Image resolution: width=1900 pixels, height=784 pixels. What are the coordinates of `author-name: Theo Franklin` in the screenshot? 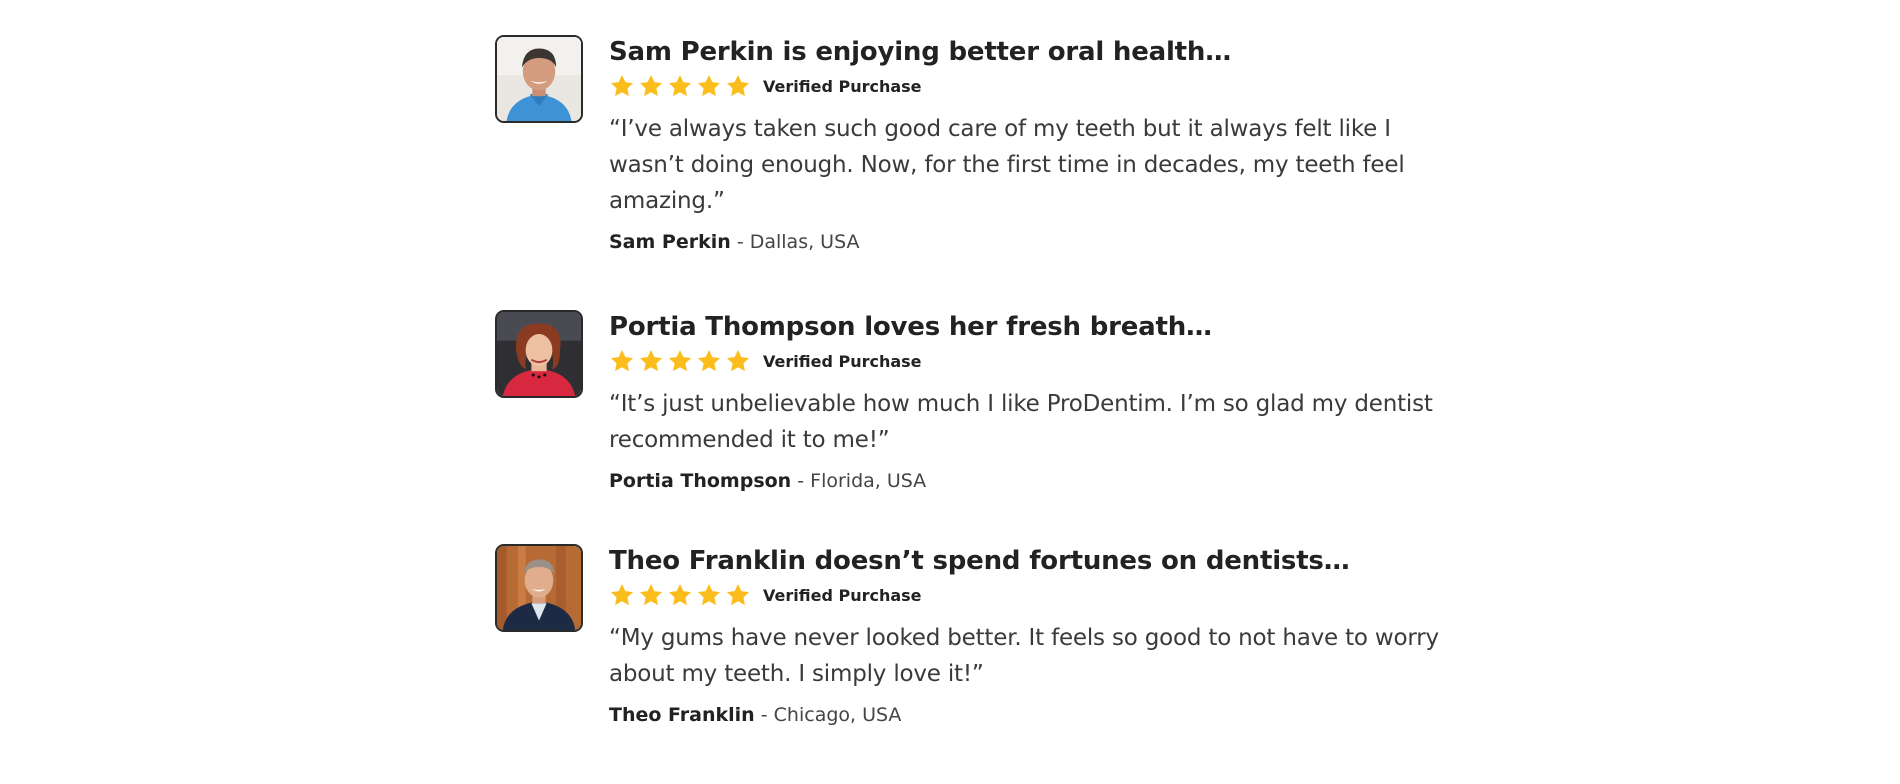 It's located at (682, 715).